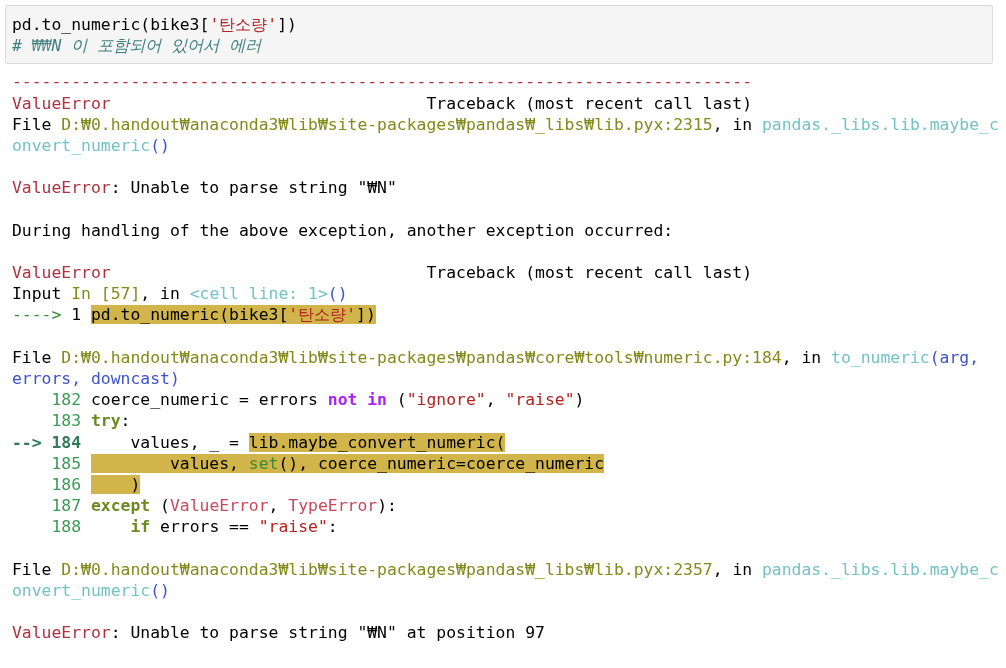  What do you see at coordinates (194, 315) in the screenshot?
I see `traceback-line: ----> 1 pd.to_numeric(bike3['탄소량'])` at bounding box center [194, 315].